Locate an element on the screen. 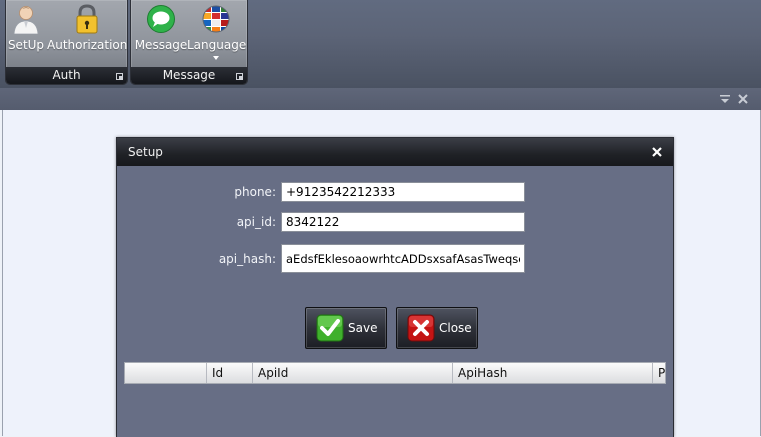 The width and height of the screenshot is (761, 437). api-id-label: api_id: is located at coordinates (256, 222).